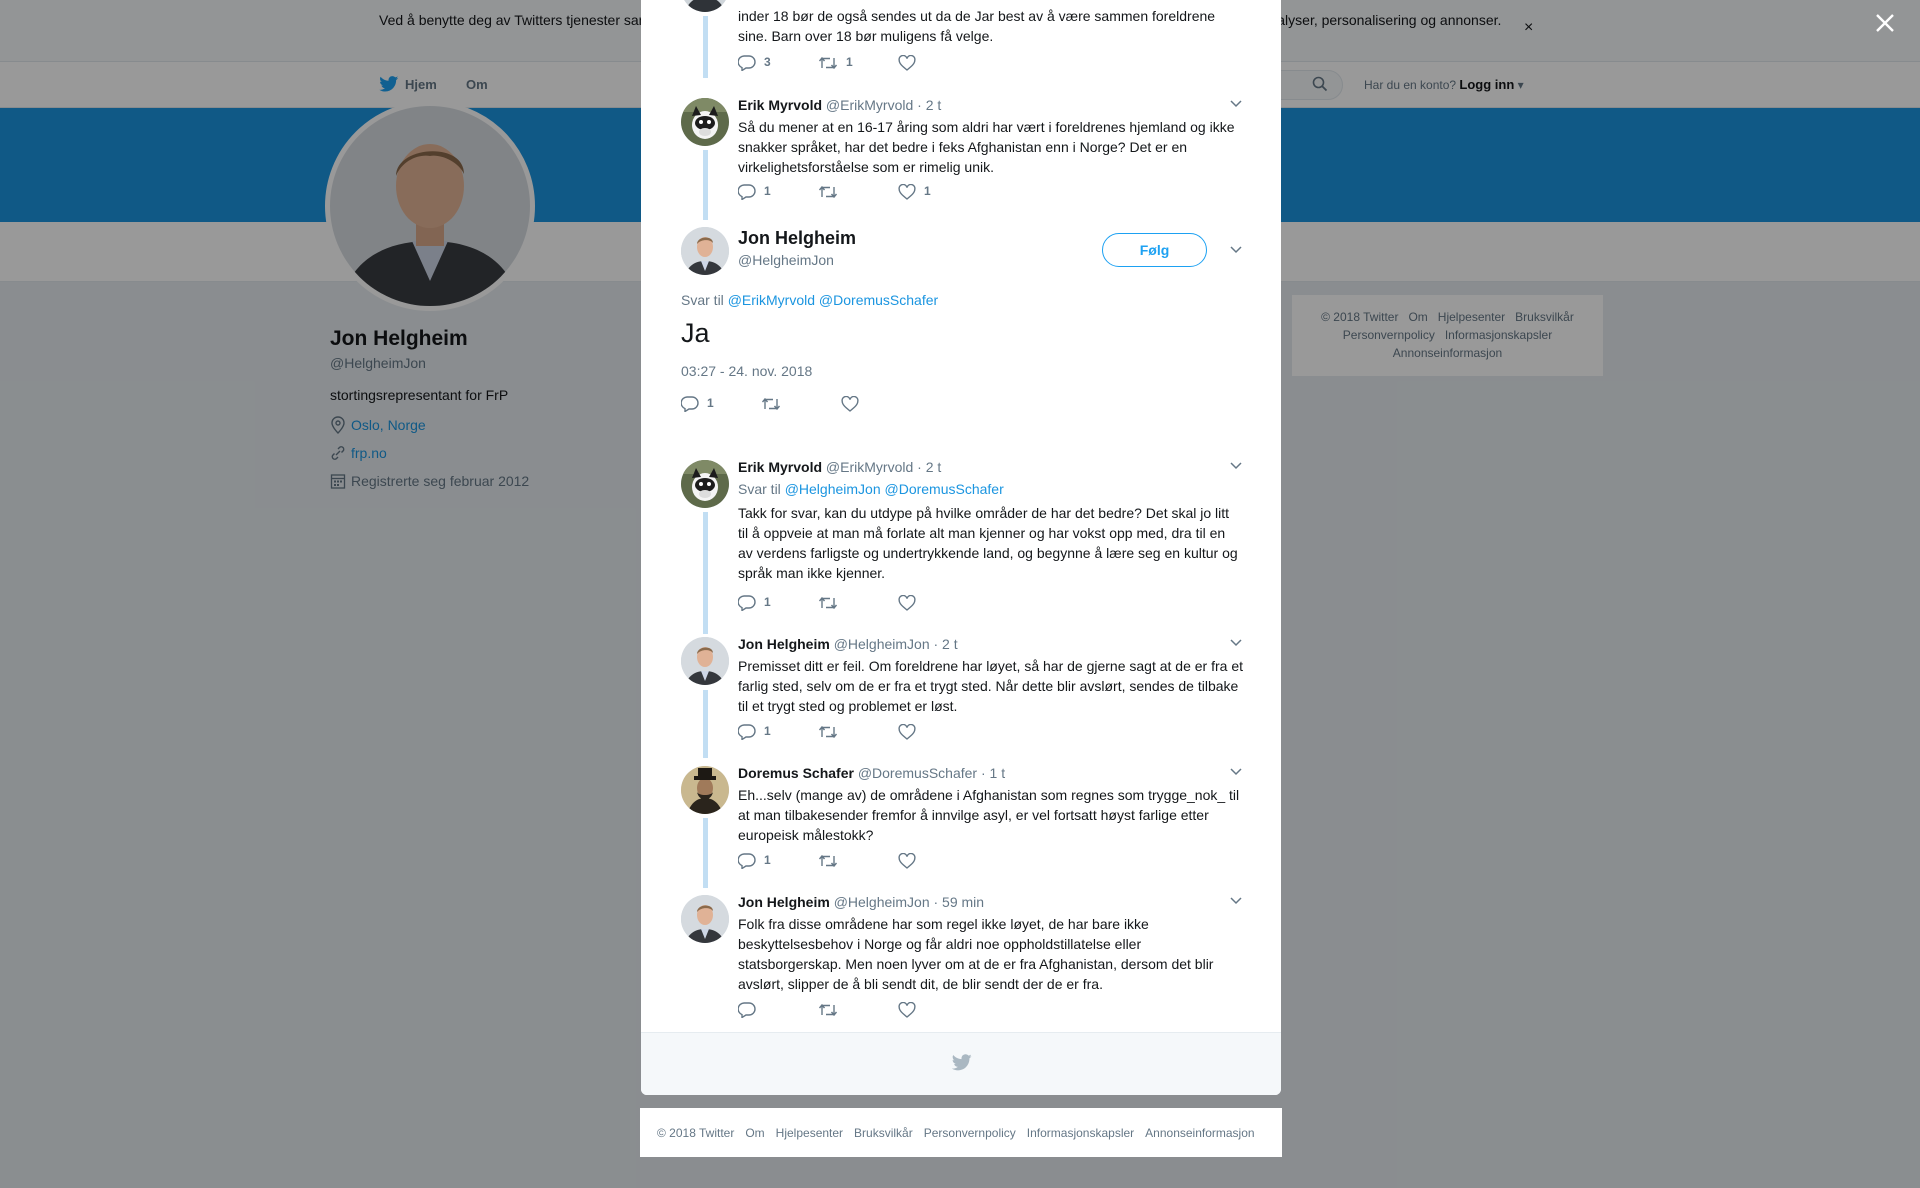 This screenshot has height=1188, width=1920. I want to click on tweet-author-name: Doremus Schafer, so click(796, 773).